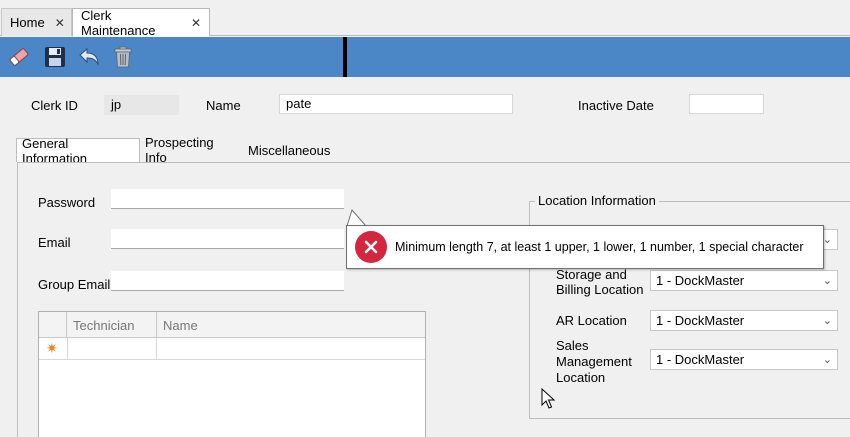 The height and width of the screenshot is (437, 850). What do you see at coordinates (232, 374) in the screenshot?
I see `technician-grid: Technician Name ✷` at bounding box center [232, 374].